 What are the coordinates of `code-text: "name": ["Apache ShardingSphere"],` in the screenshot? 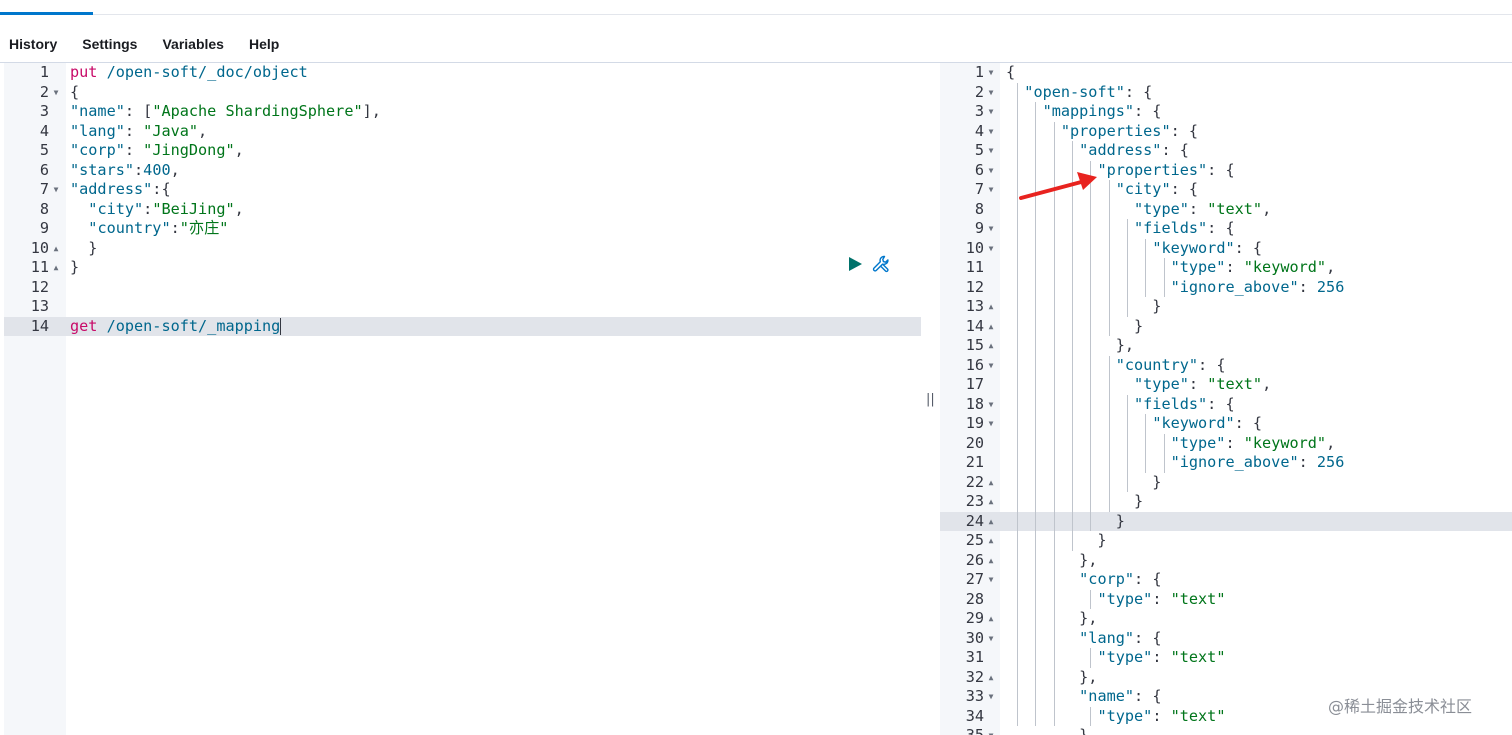 It's located at (225, 112).